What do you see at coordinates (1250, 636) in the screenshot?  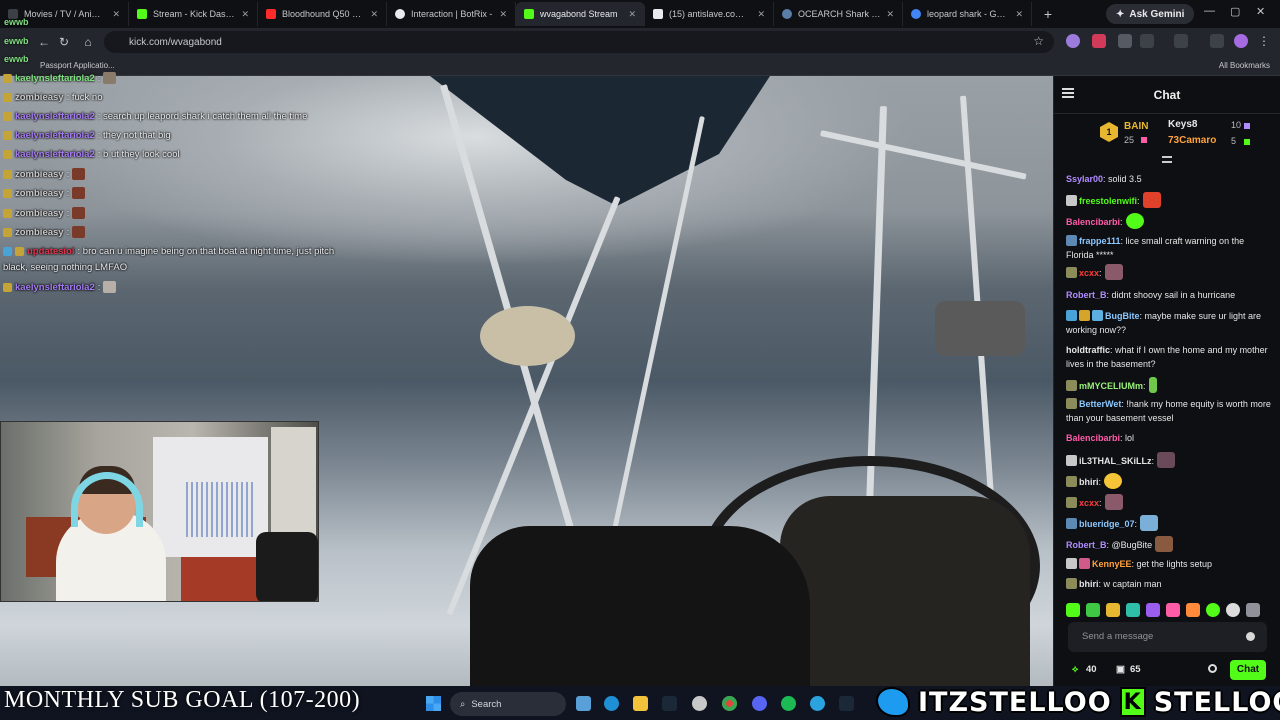 I see `emoji-picker-icon` at bounding box center [1250, 636].